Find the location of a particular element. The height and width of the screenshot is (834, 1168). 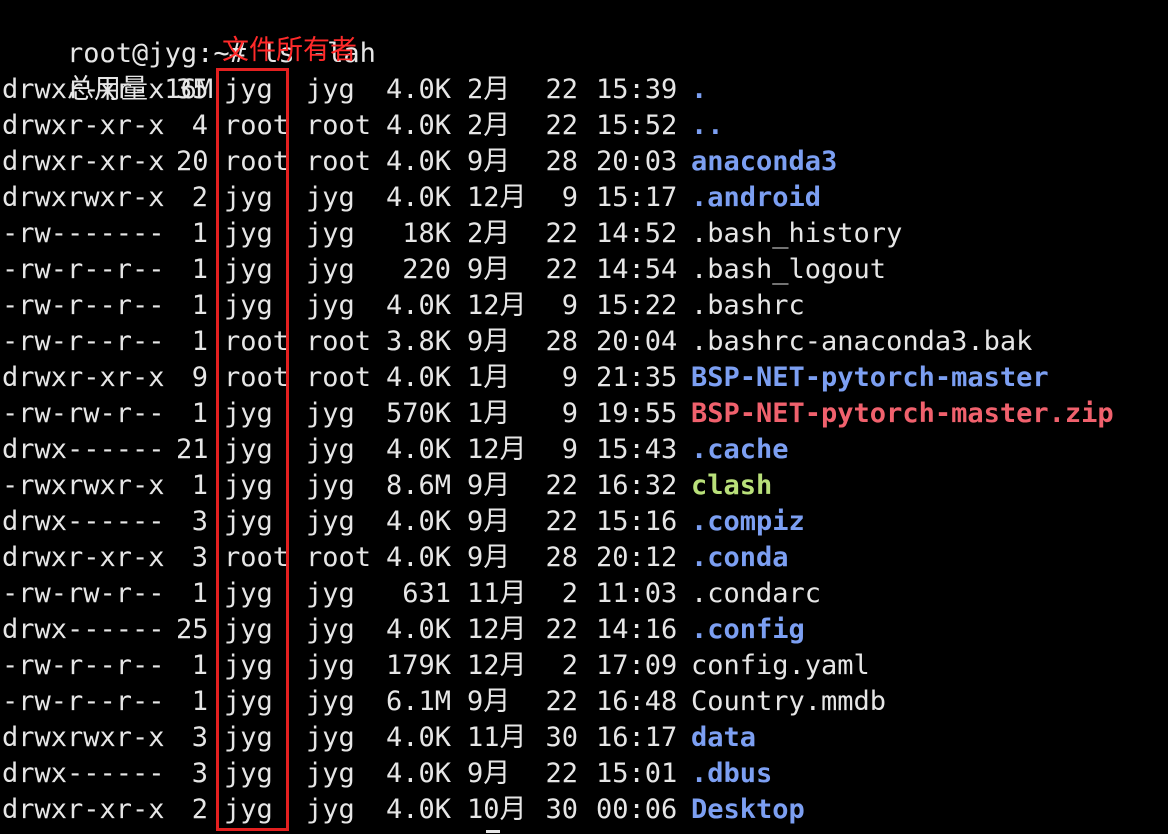

permissions: -rw-r--r-- is located at coordinates (83, 665).